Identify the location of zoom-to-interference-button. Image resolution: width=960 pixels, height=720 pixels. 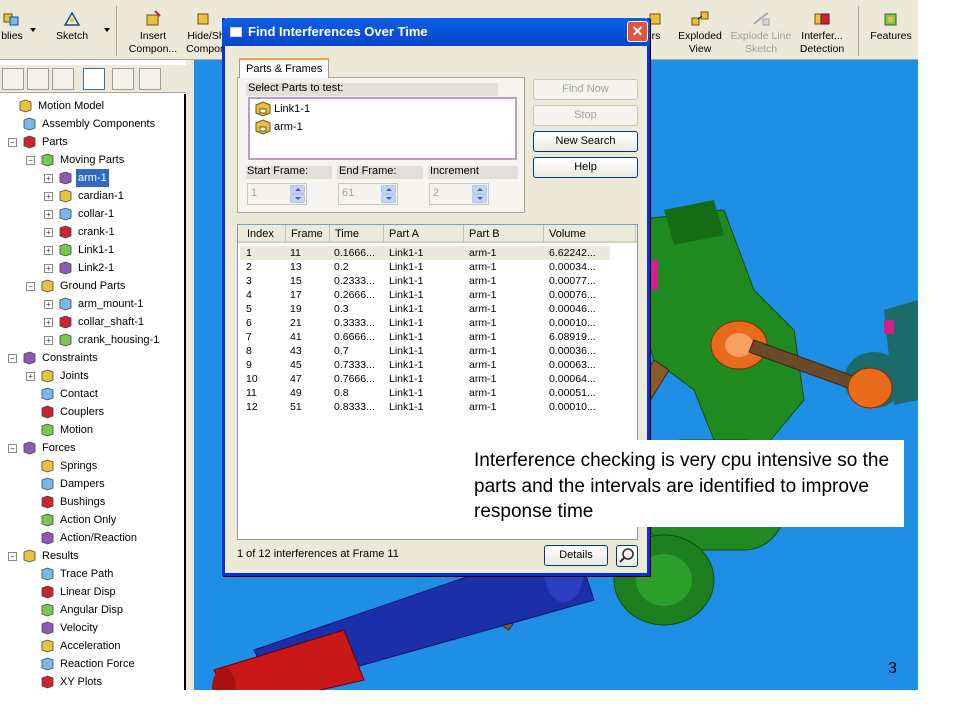
(627, 556).